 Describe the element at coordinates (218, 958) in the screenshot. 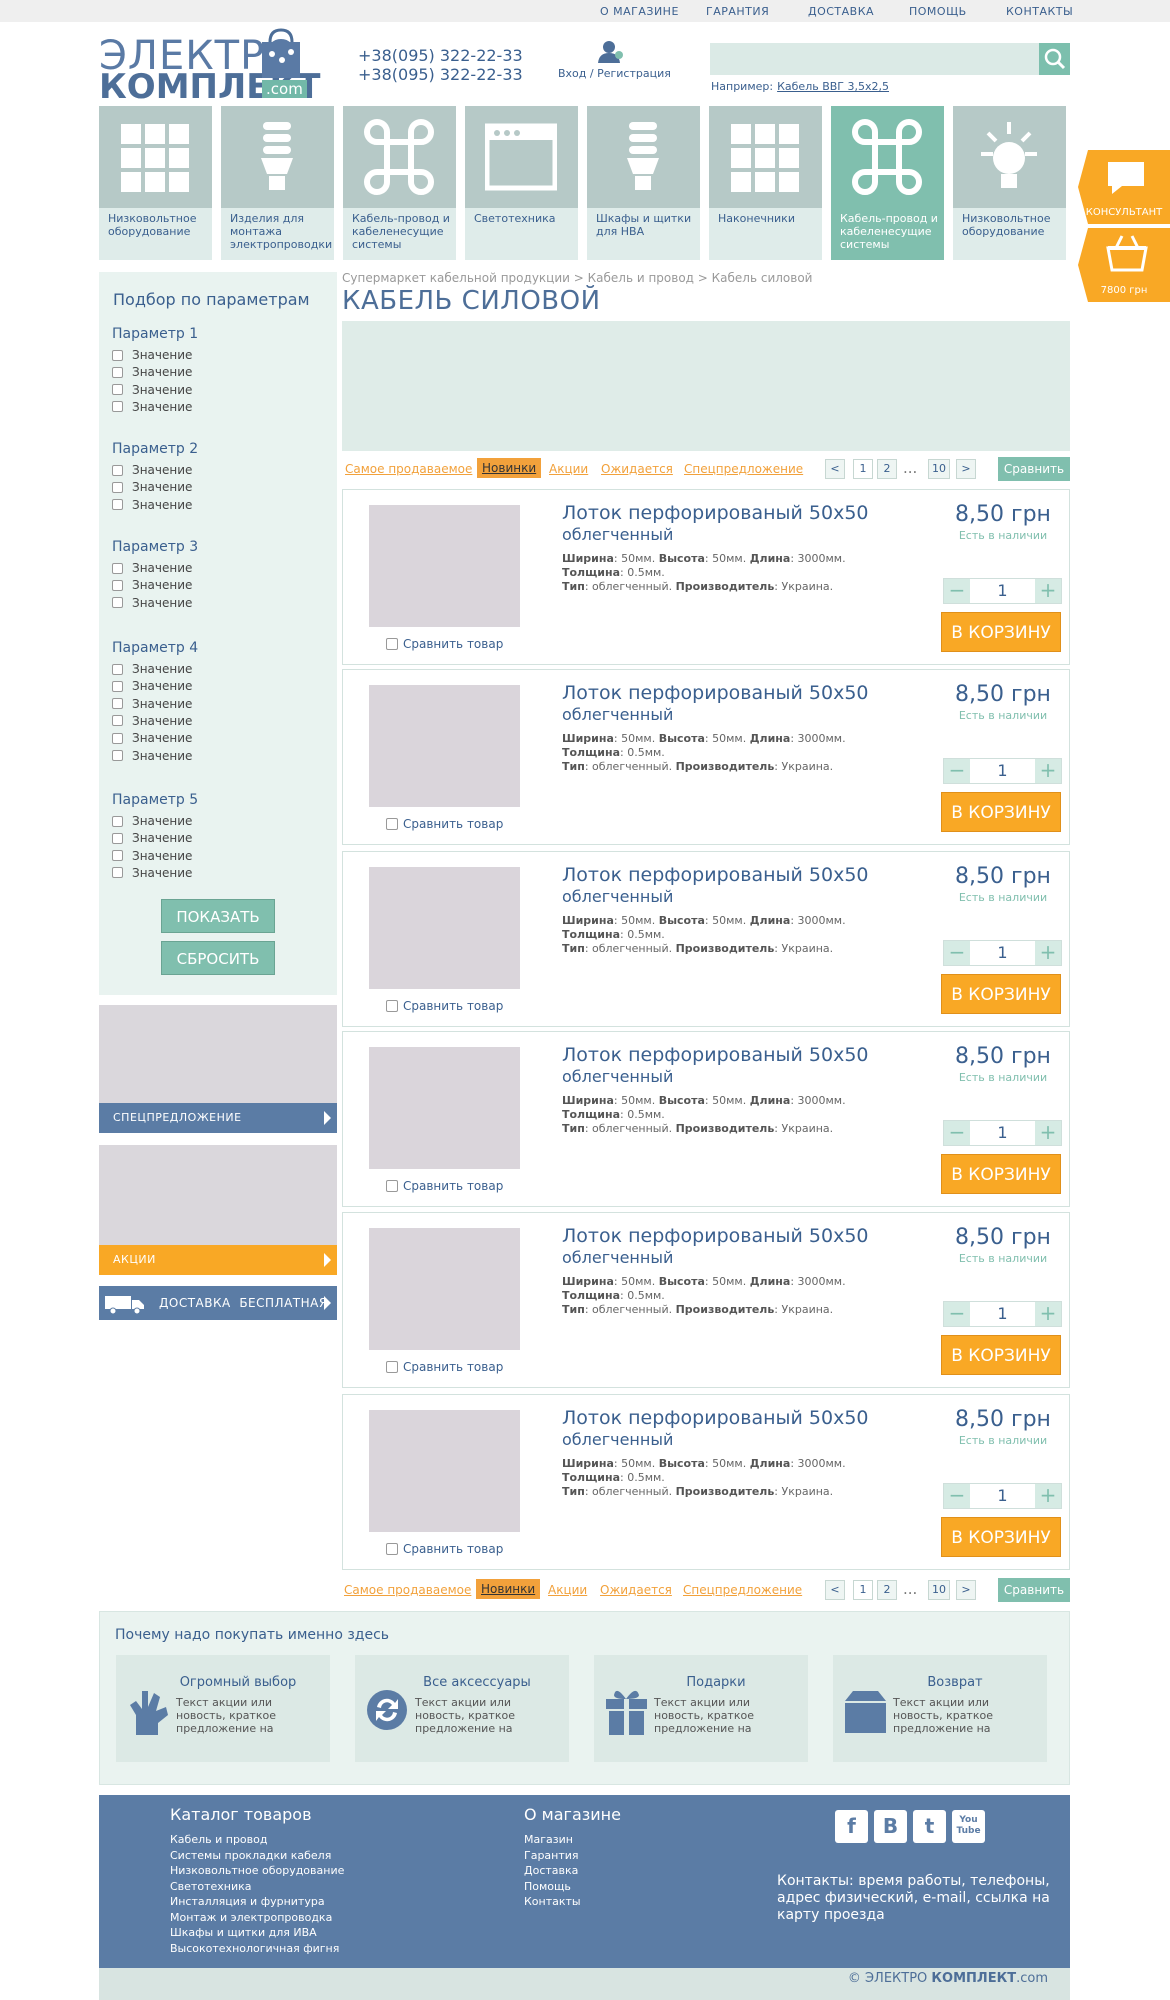

I see `reset-button: СБРОСИТЬ` at that location.